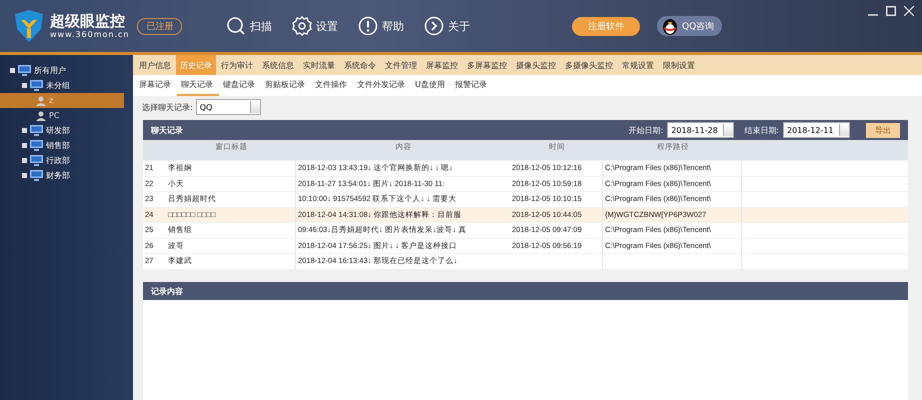 The image size is (922, 400). Describe the element at coordinates (679, 65) in the screenshot. I see `tab: 限制设置` at that location.